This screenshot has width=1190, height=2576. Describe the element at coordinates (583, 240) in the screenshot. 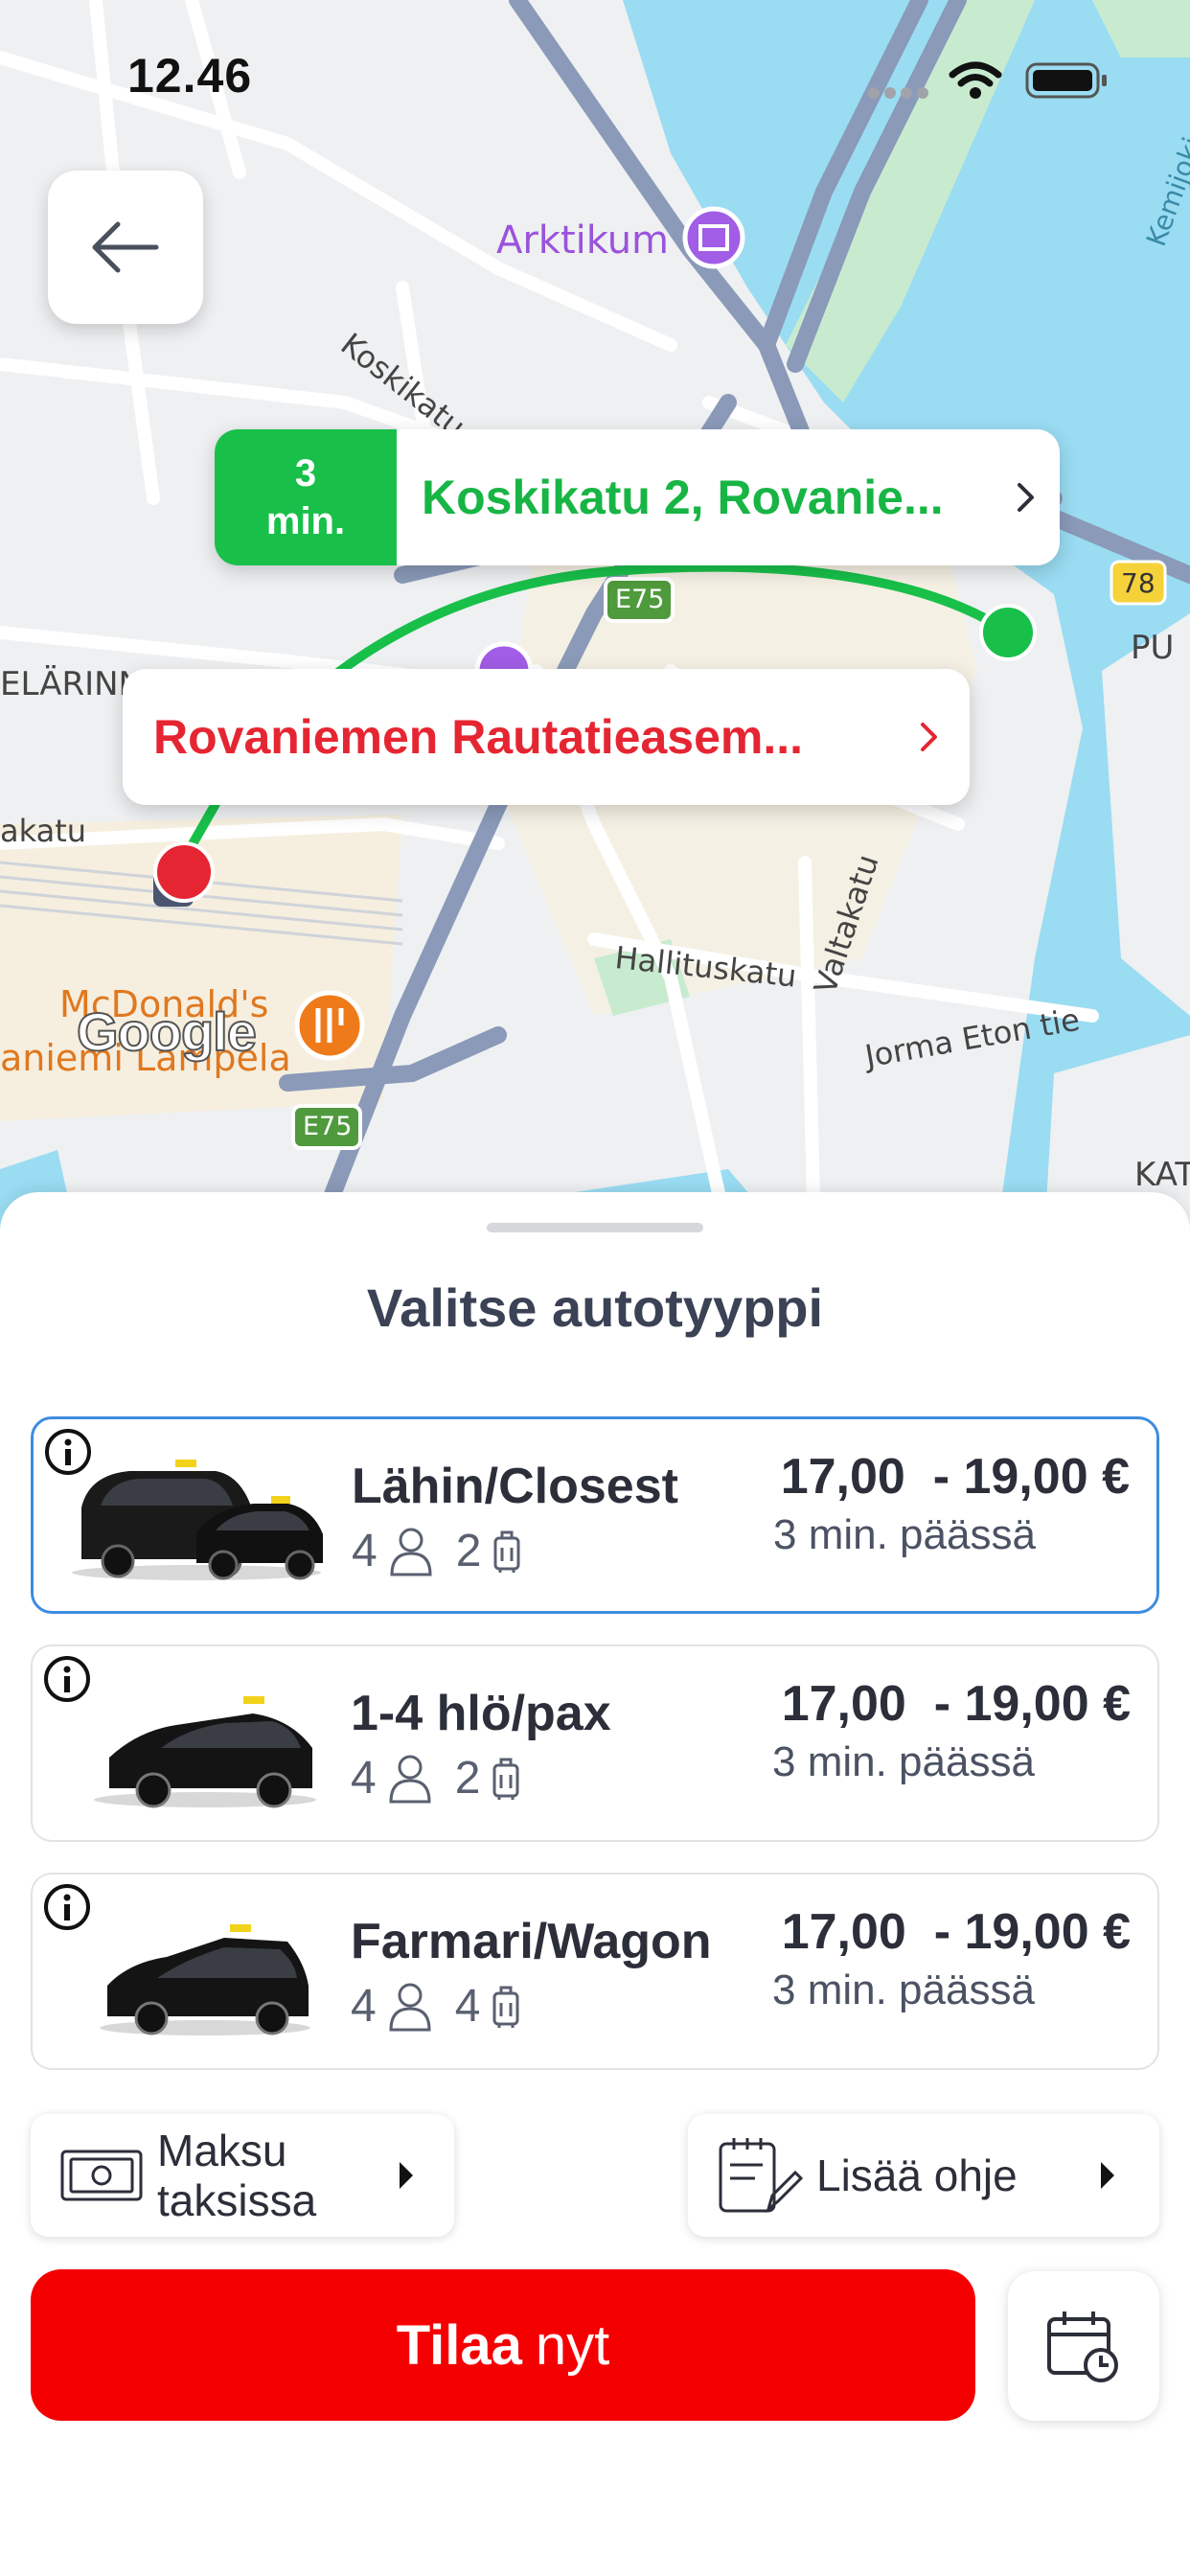

I see `map-label-arktikum: Arktikum` at that location.